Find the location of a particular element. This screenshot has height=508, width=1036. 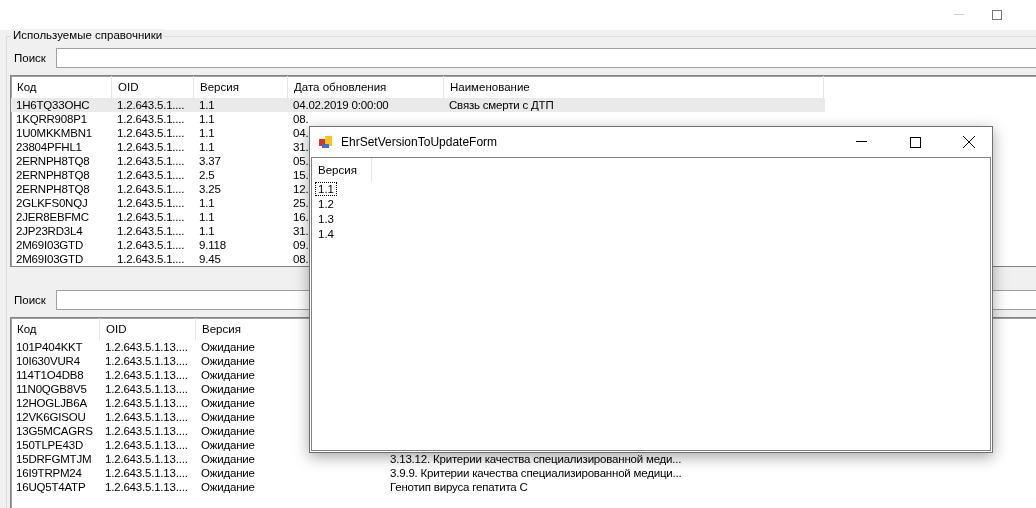

search-field is located at coordinates (545, 58).